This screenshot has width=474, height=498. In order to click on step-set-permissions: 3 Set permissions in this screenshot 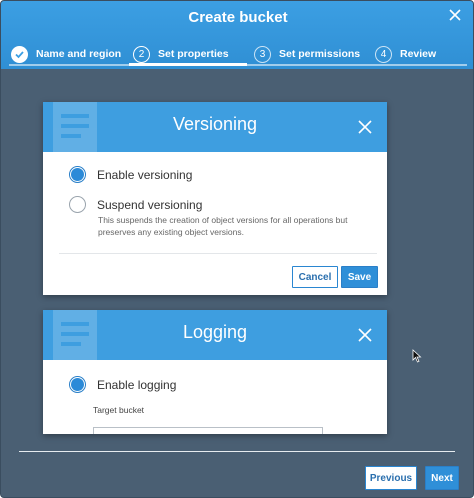, I will do `click(307, 54)`.